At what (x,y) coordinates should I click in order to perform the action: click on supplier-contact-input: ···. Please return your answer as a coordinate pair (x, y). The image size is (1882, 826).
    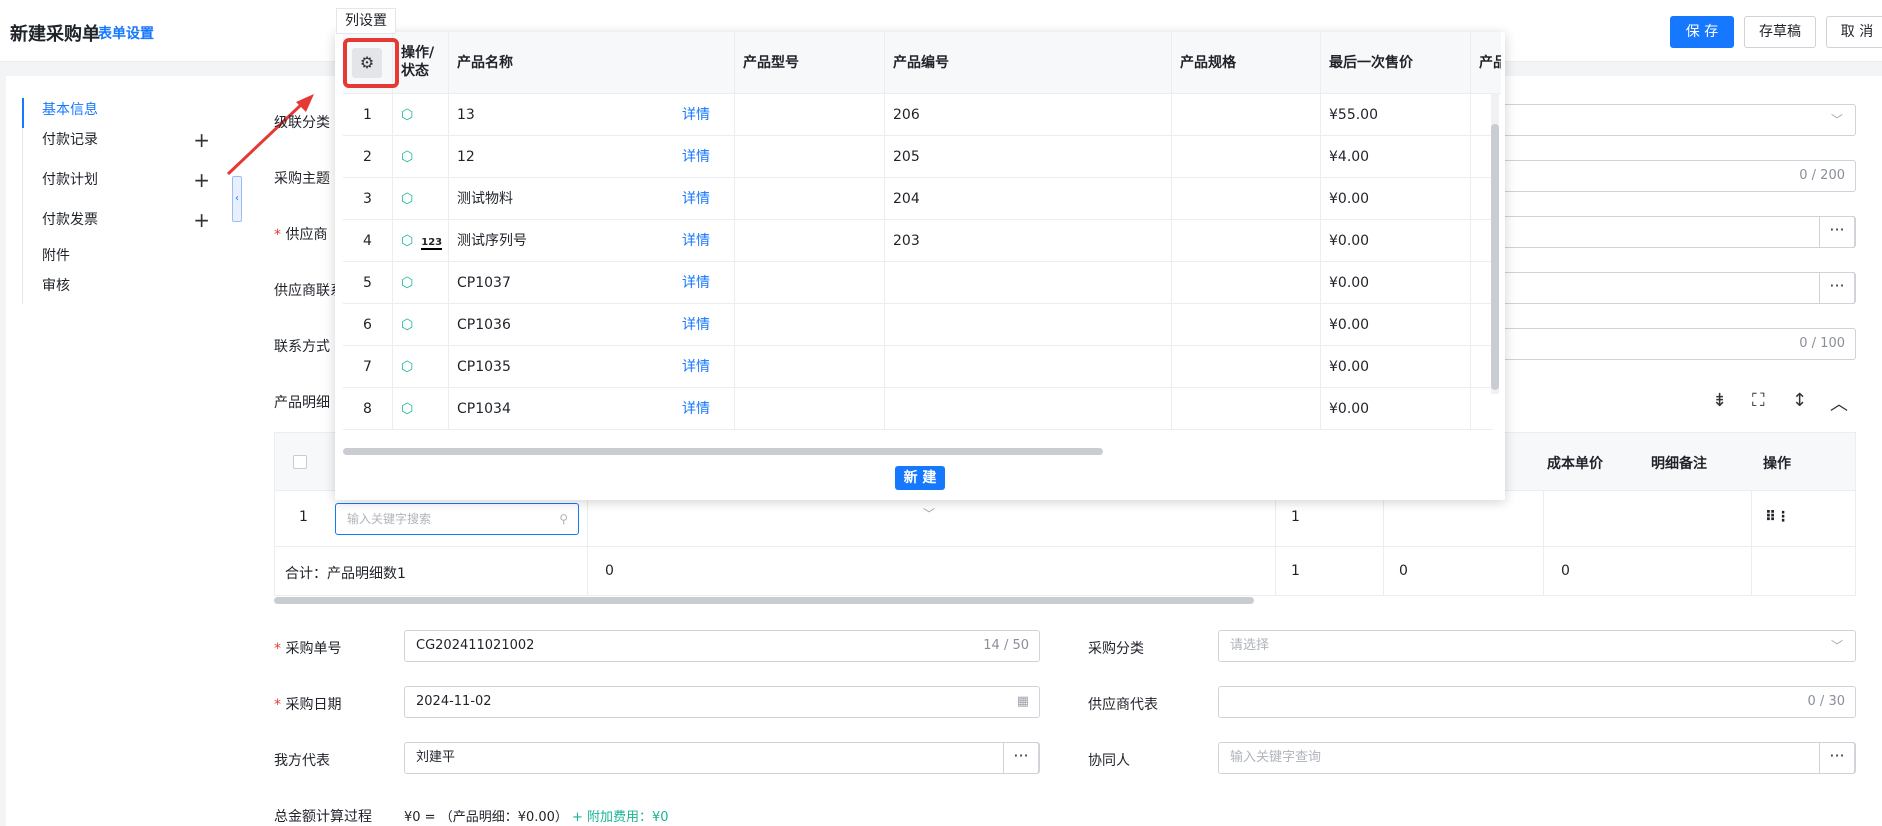
    Looking at the image, I should click on (1673, 288).